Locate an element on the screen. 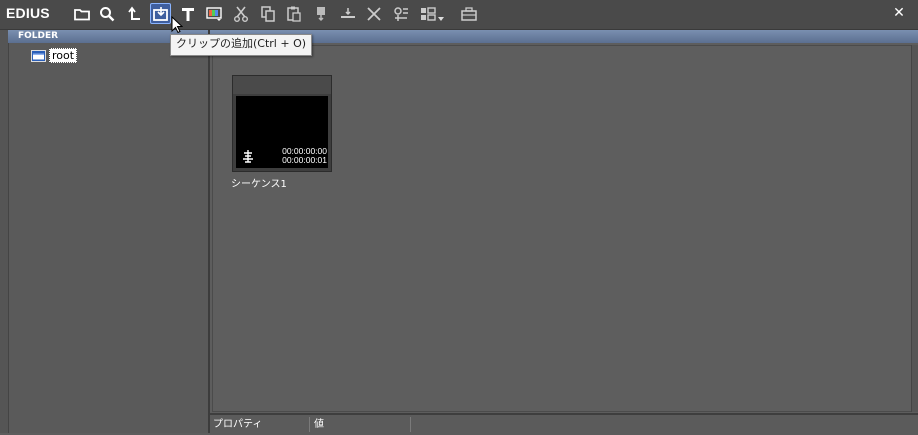 This screenshot has height=435, width=918. toolbar: EDIUS ✕ is located at coordinates (459, 15).